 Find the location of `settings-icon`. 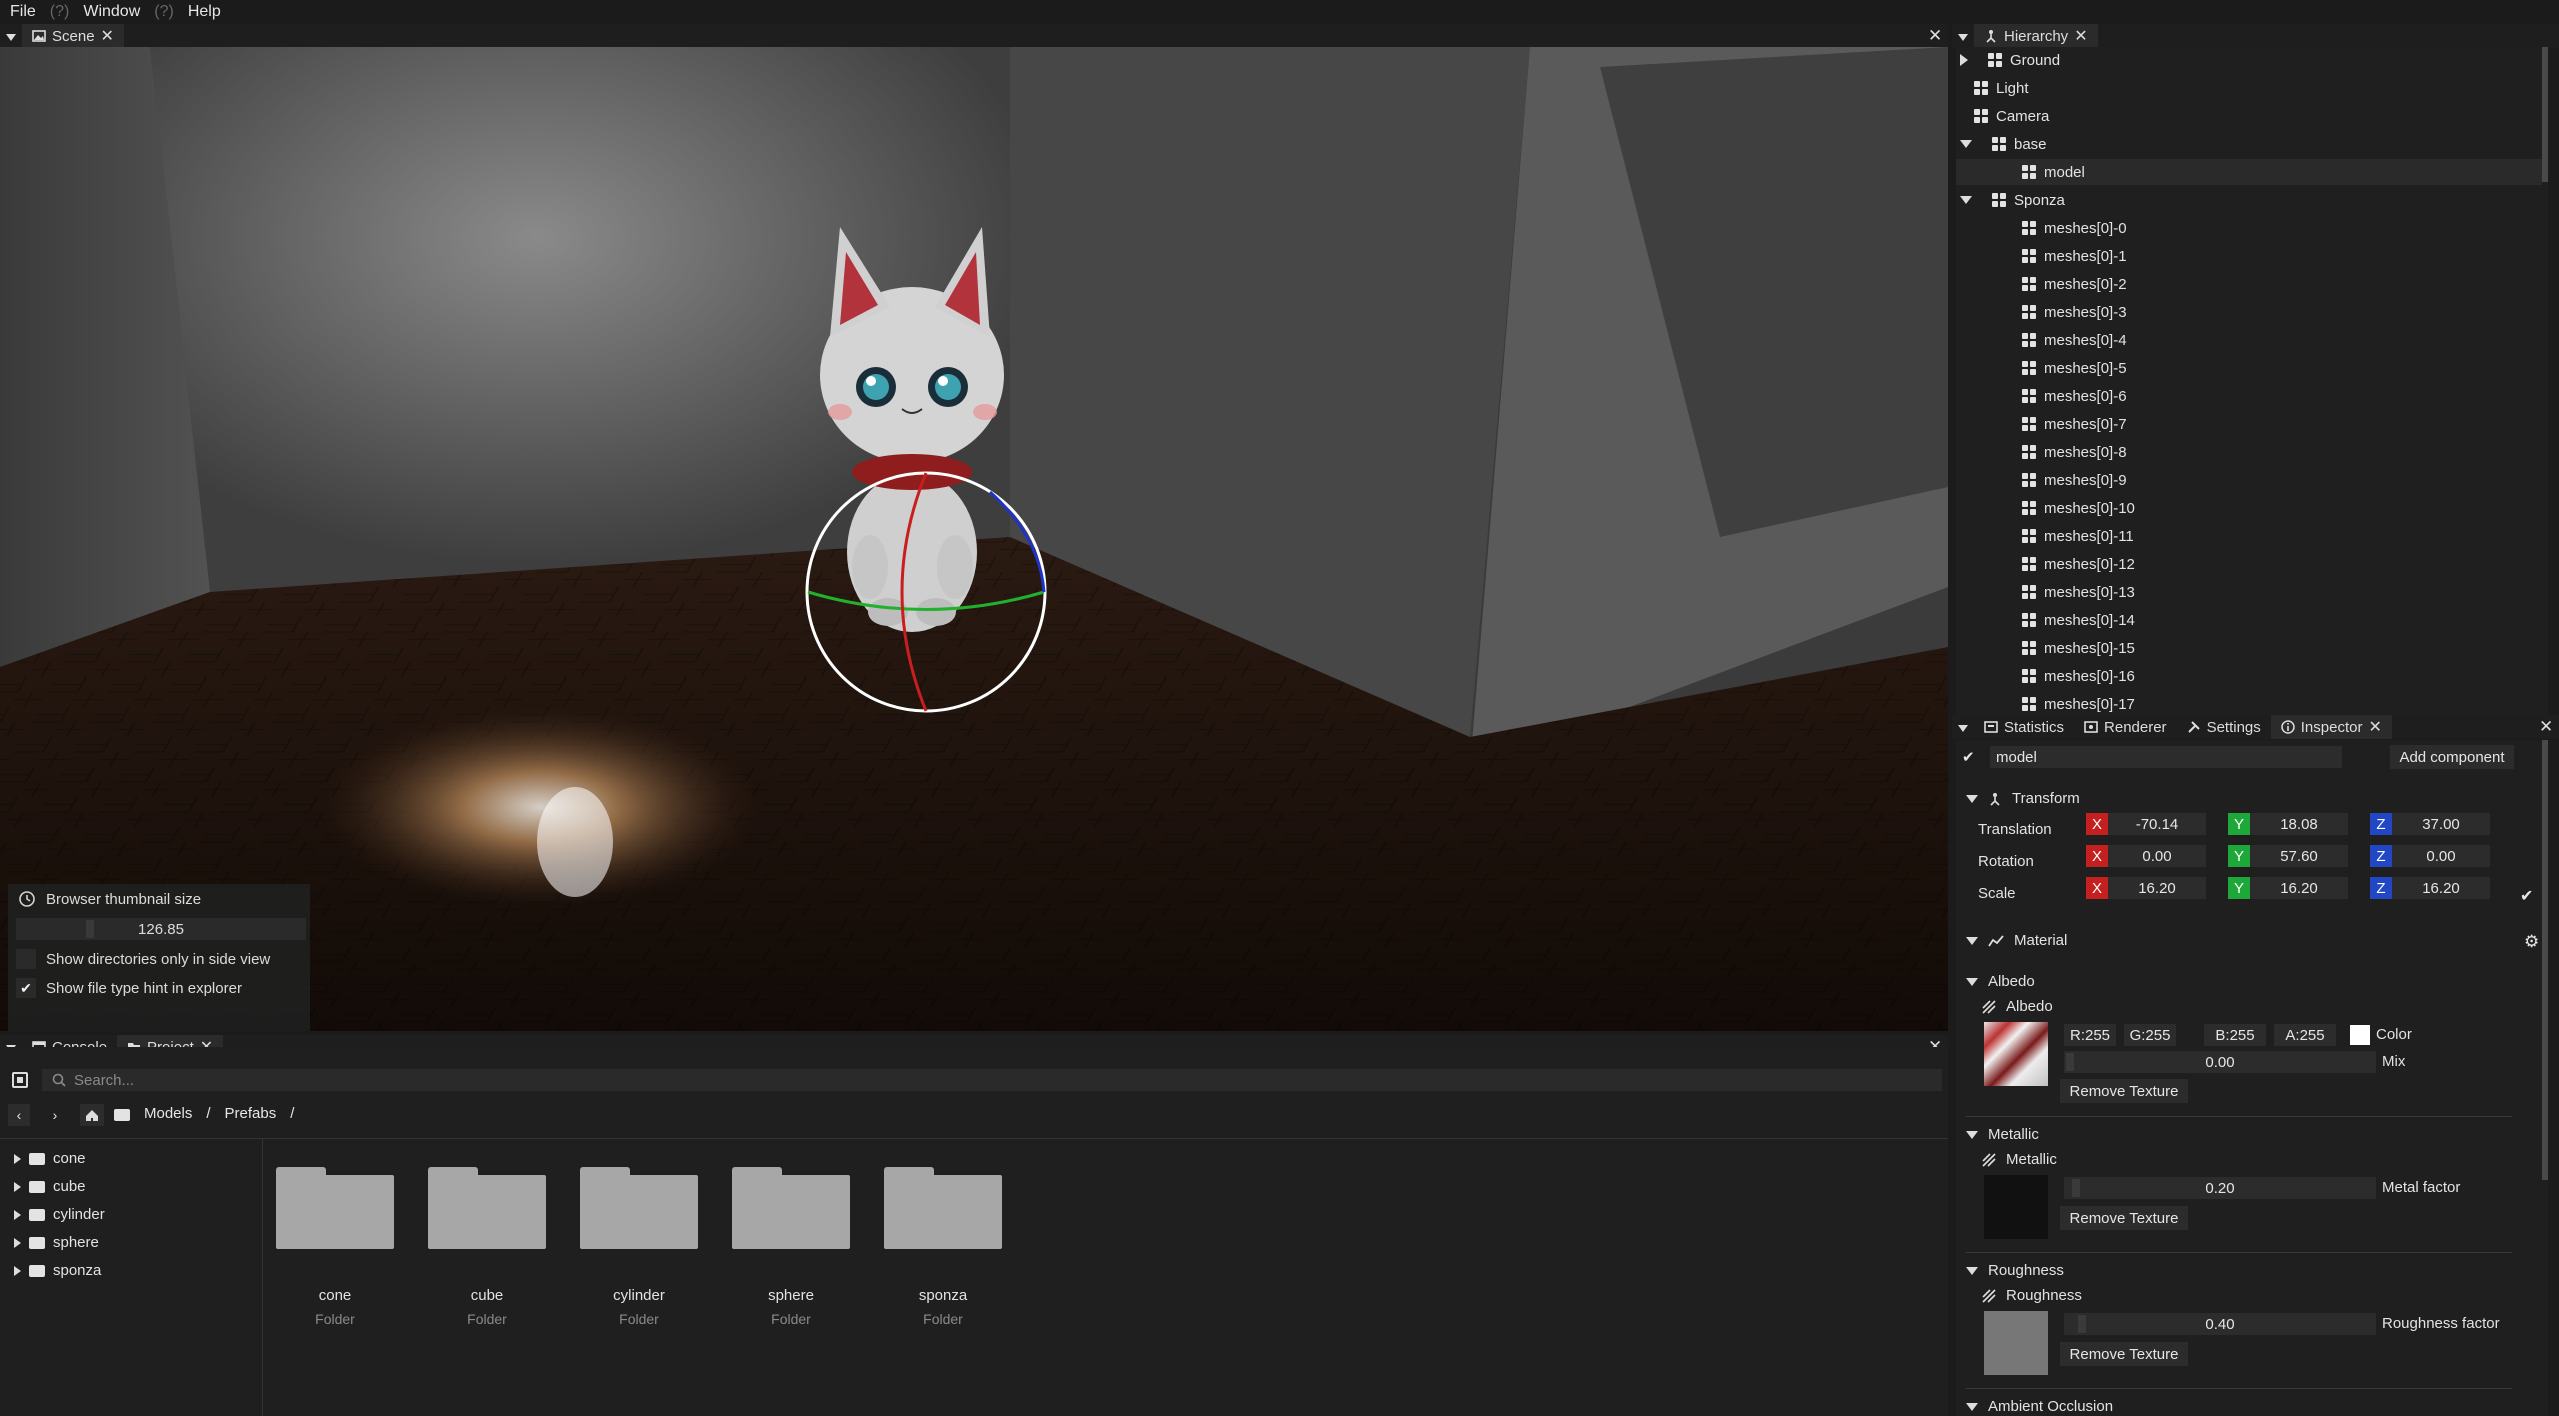

settings-icon is located at coordinates (20, 1080).